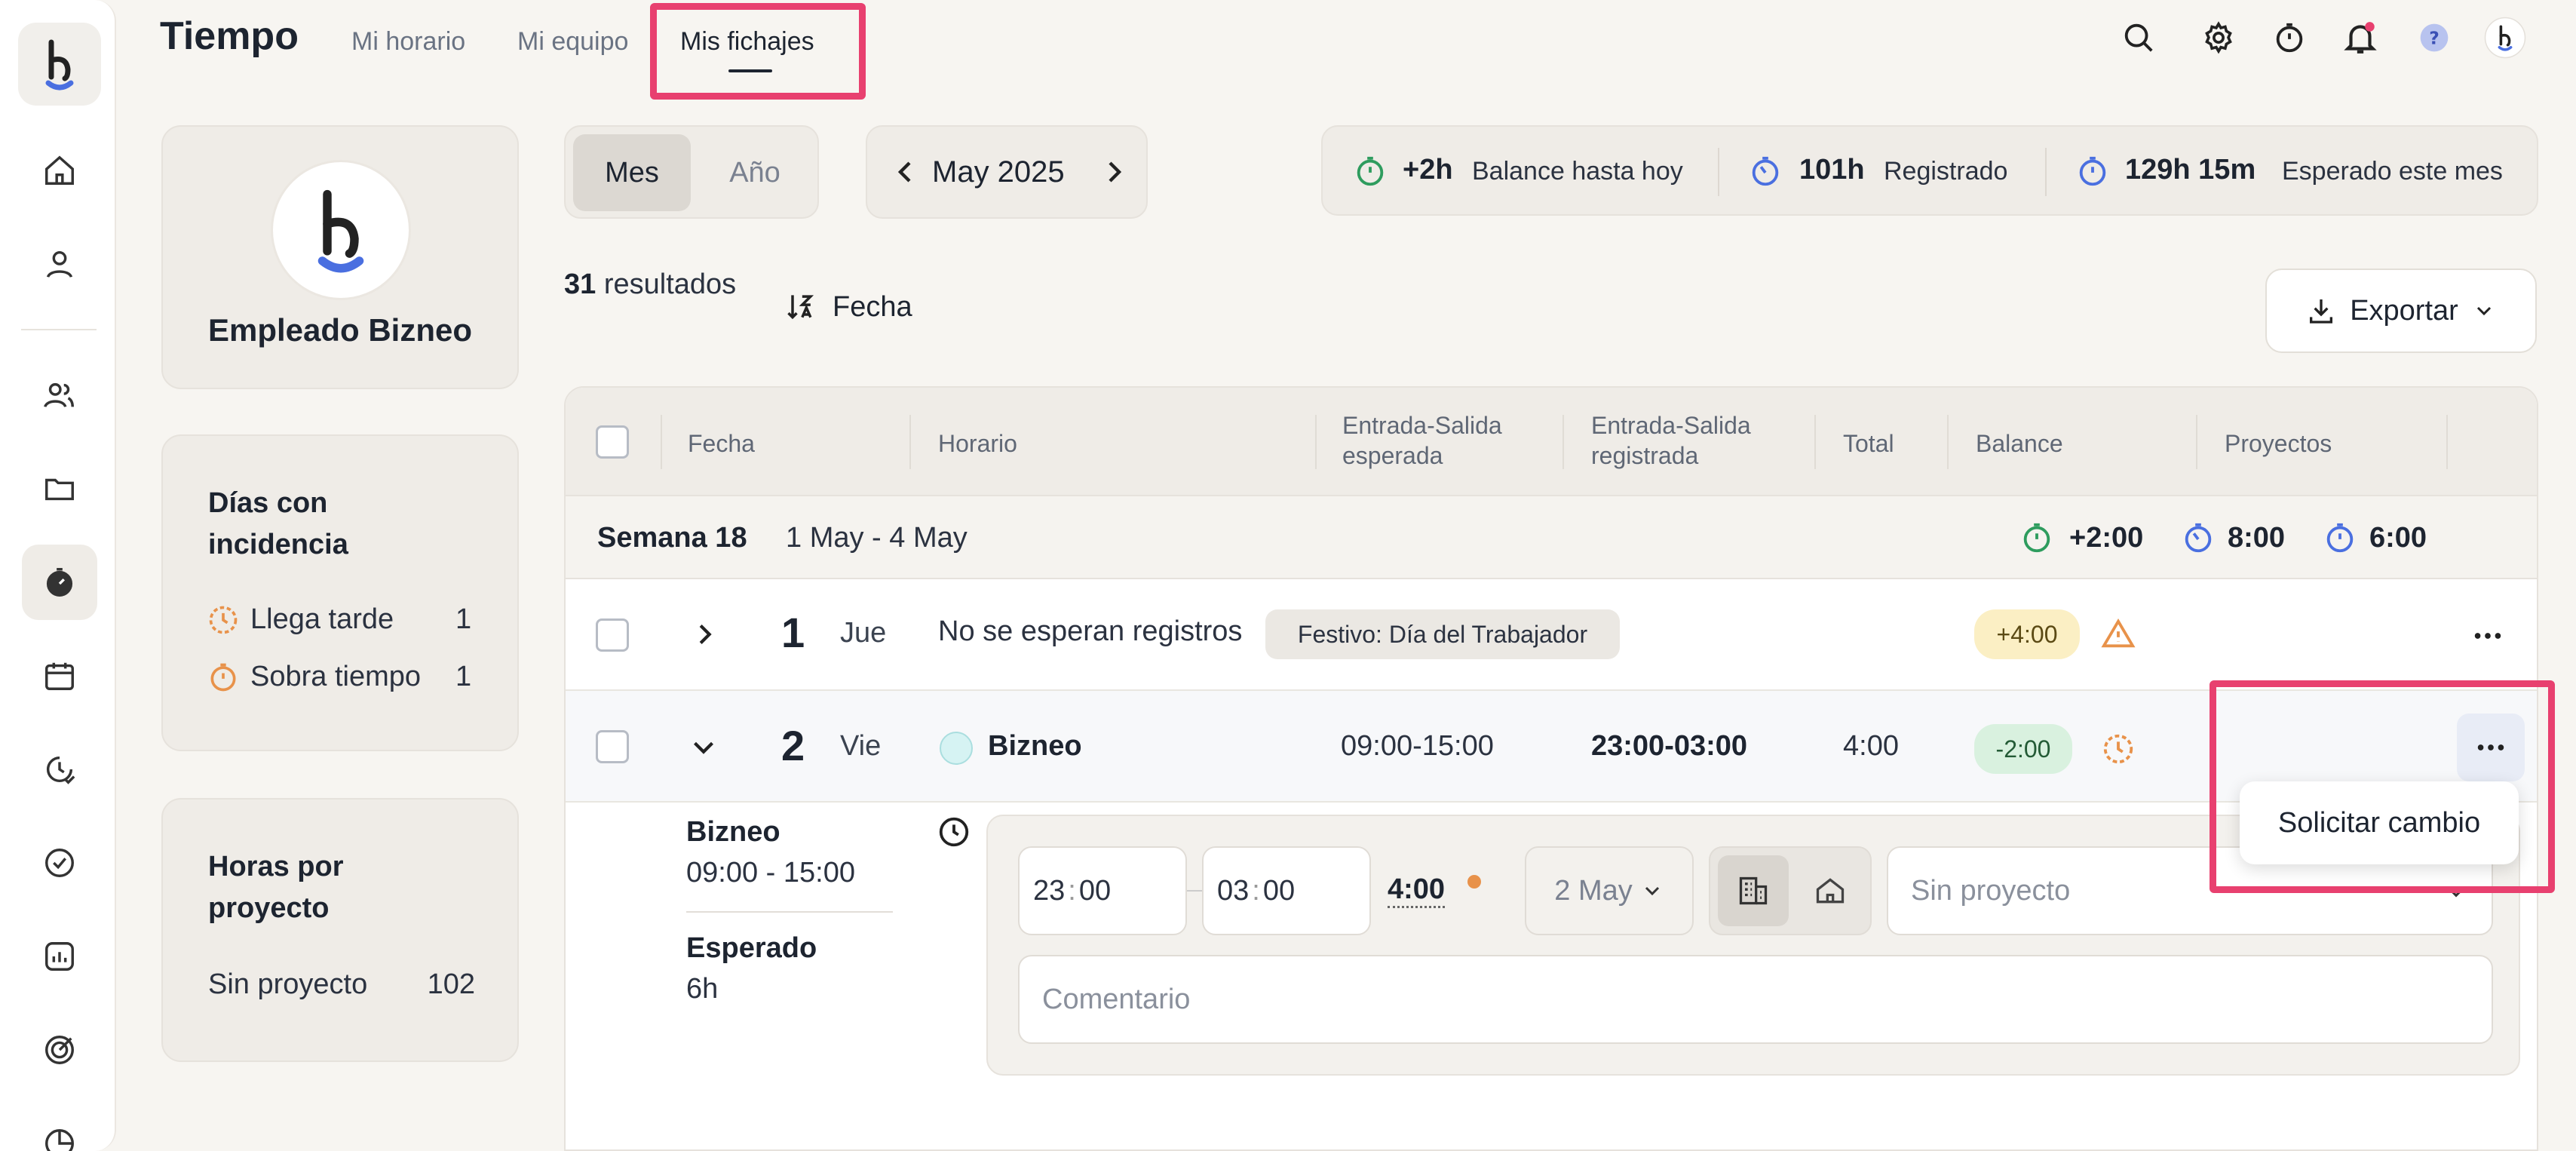  What do you see at coordinates (1417, 746) in the screenshot?
I see `expected-time: 09:00-15:00` at bounding box center [1417, 746].